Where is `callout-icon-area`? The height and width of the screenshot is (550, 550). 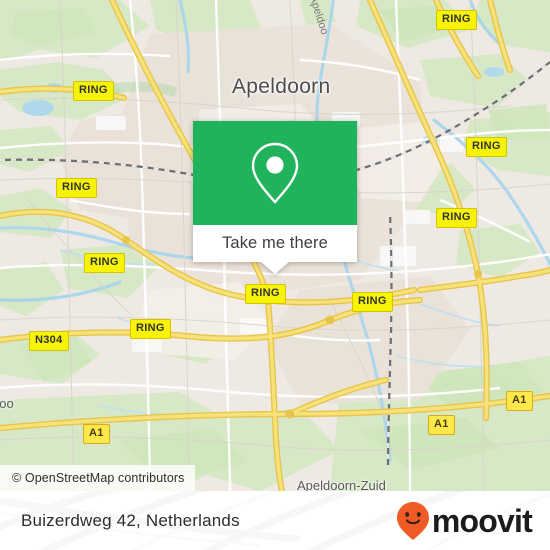
callout-icon-area is located at coordinates (275, 173).